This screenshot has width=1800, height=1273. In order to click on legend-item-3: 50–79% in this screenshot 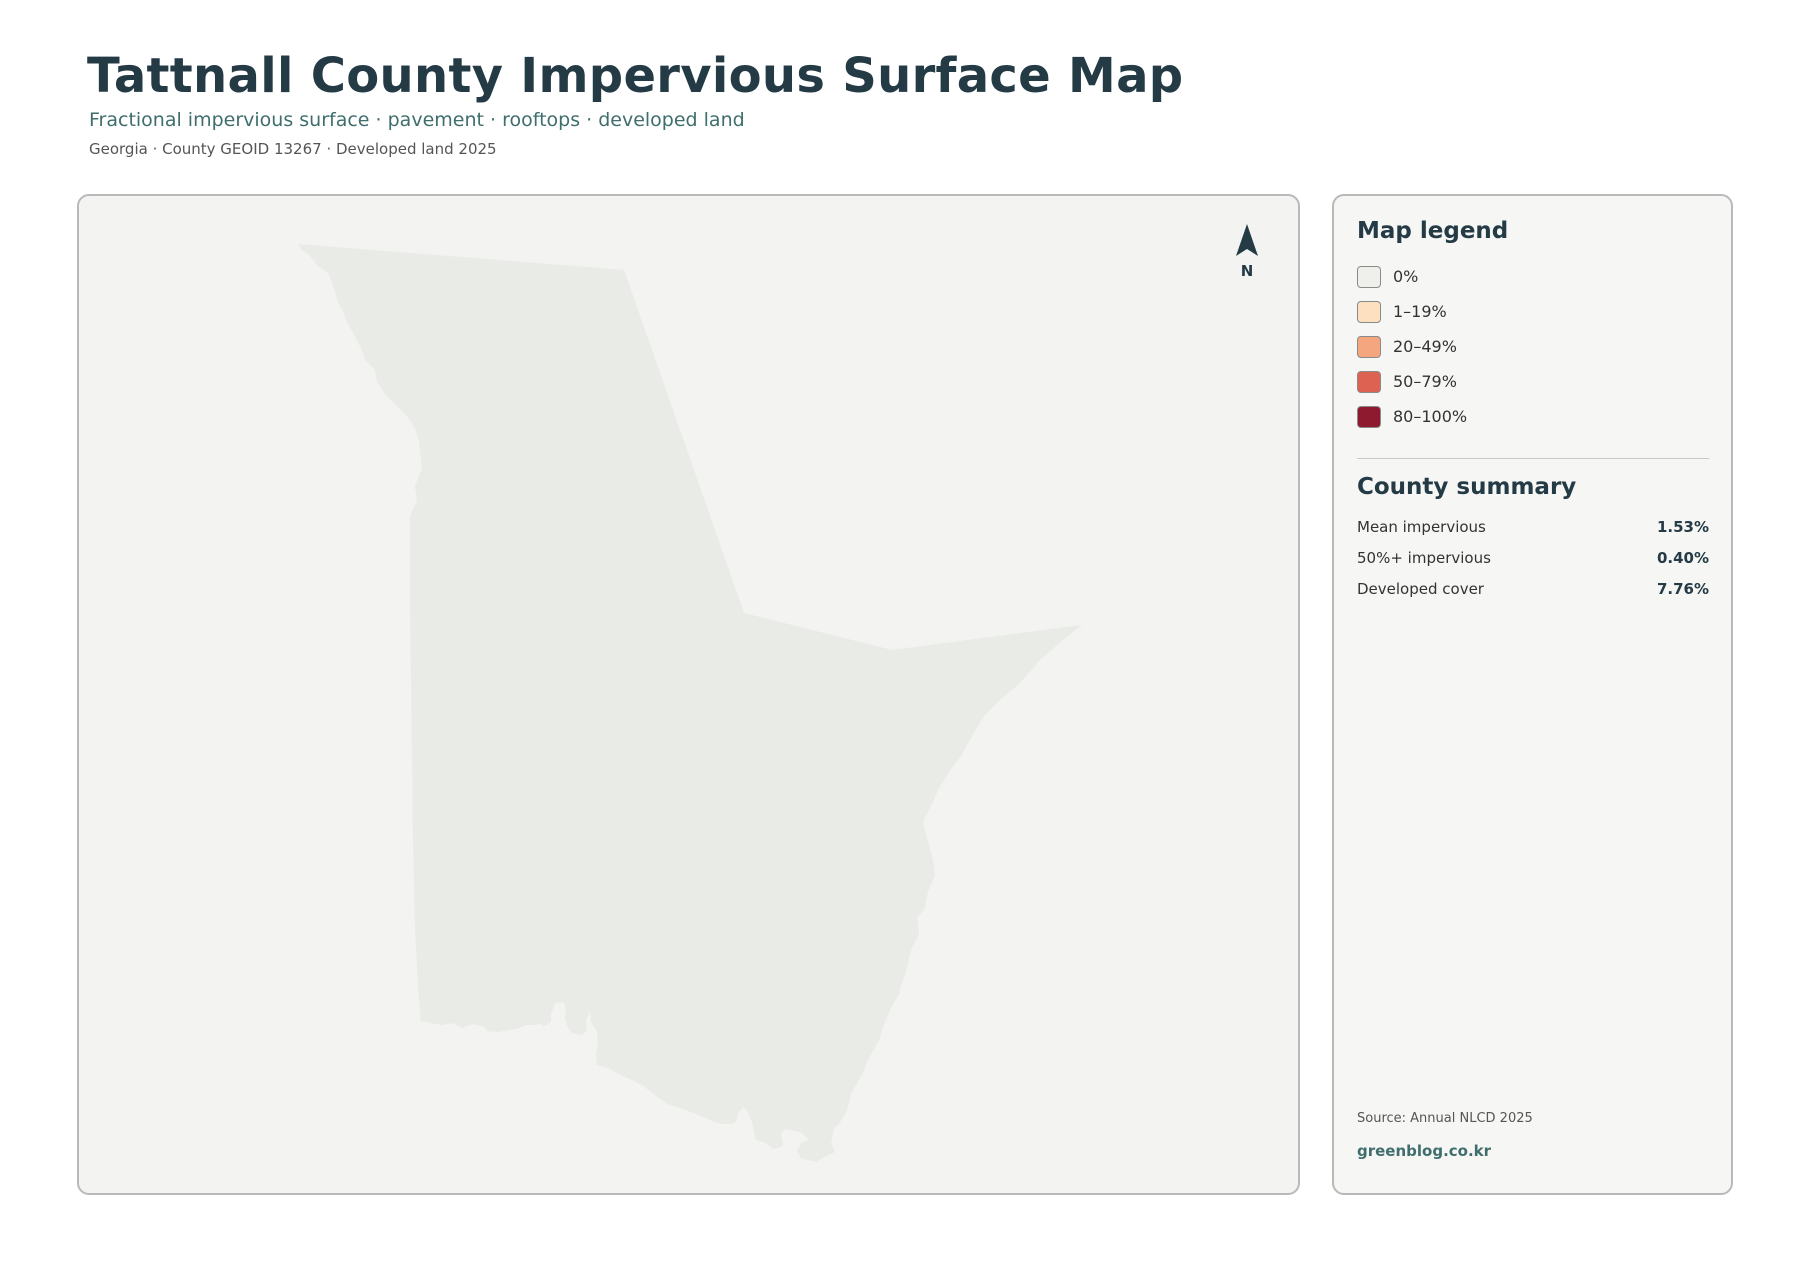, I will do `click(1507, 383)`.